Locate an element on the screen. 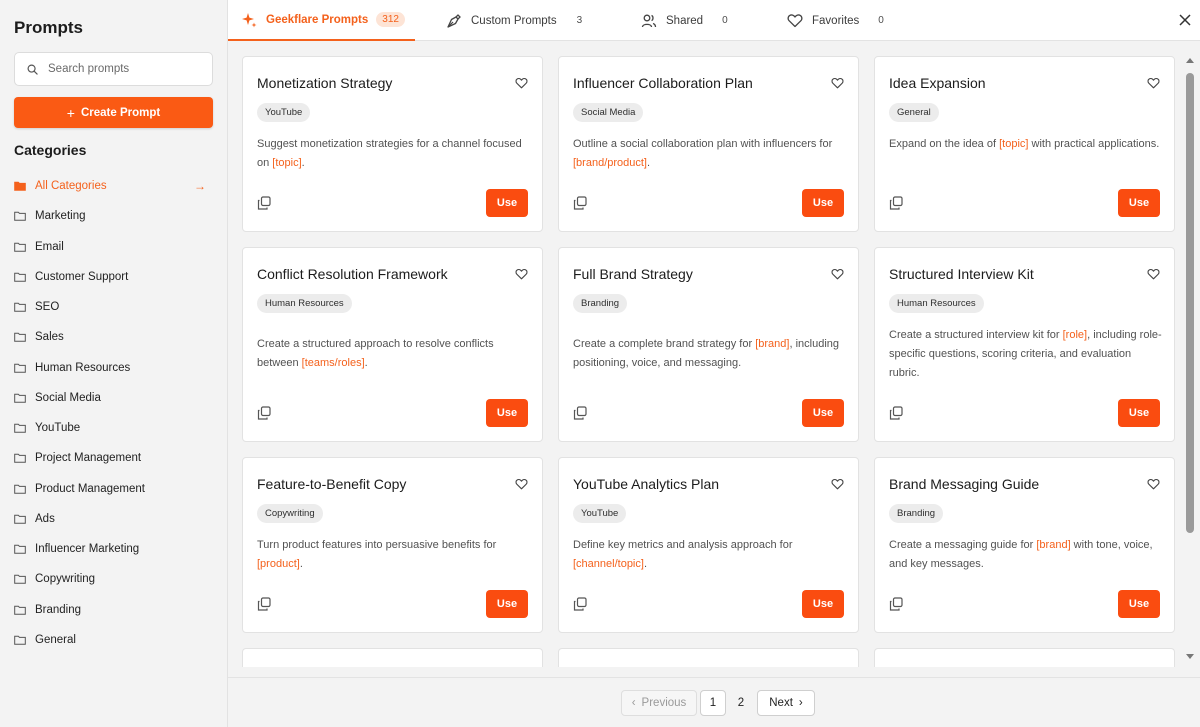  create-prompt-button: + Create Prompt is located at coordinates (113, 112).